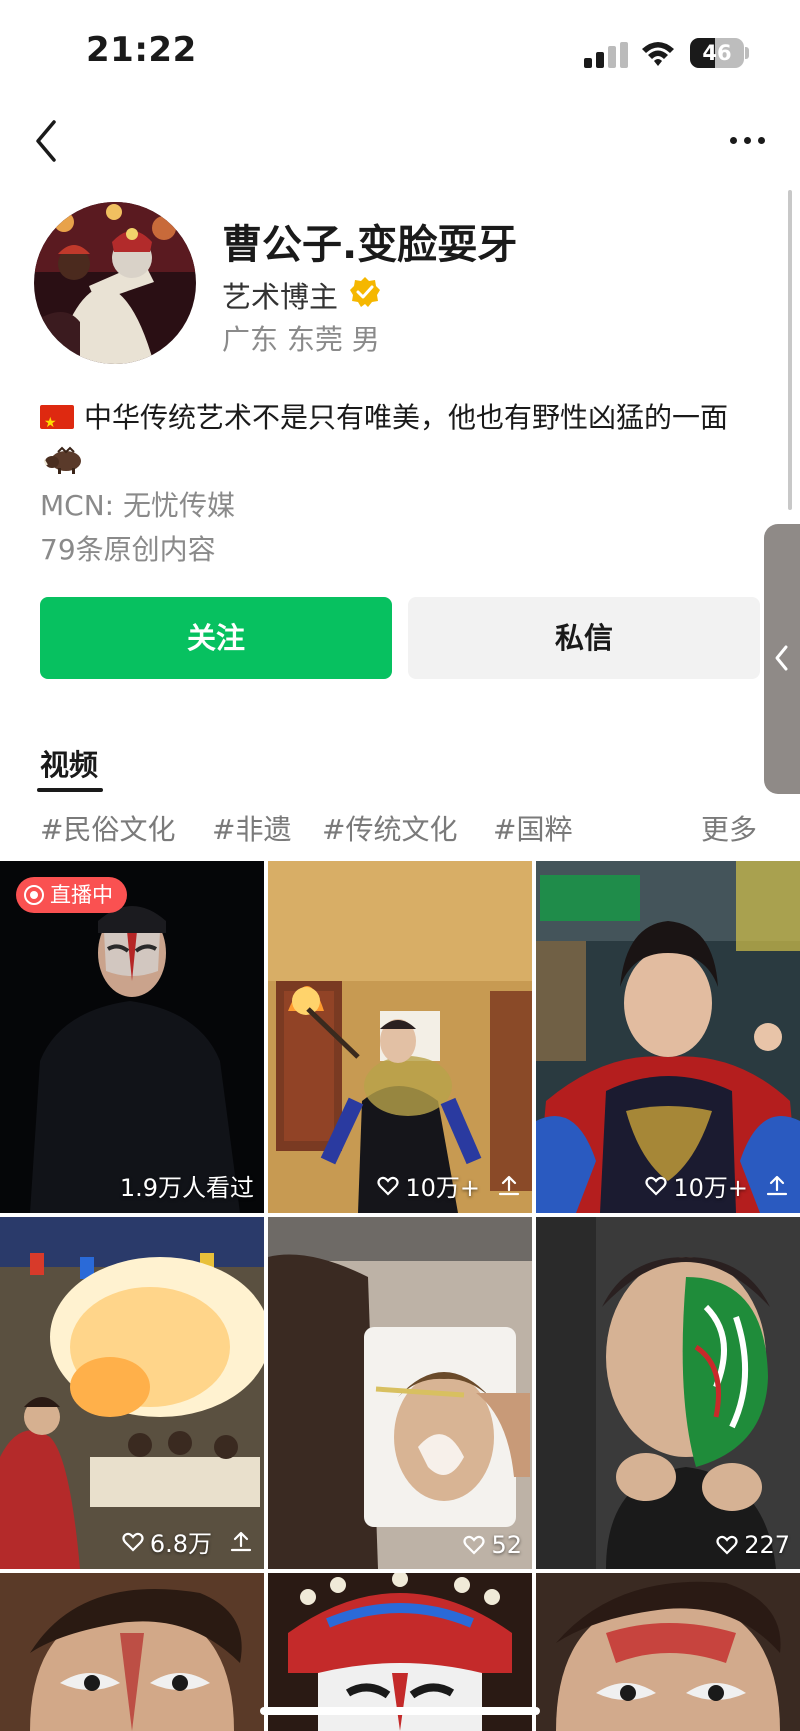  I want to click on tag-item: #传统文化, so click(389, 828).